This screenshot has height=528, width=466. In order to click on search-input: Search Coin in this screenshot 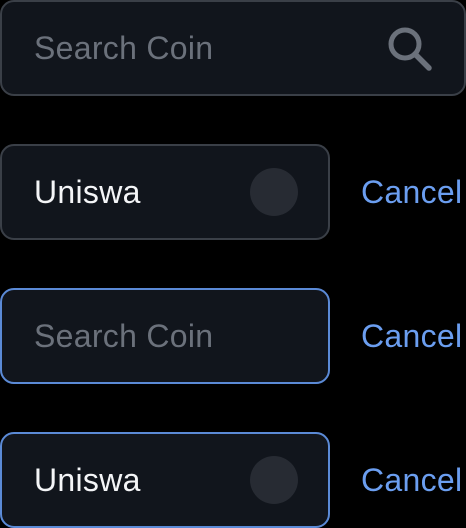, I will do `click(165, 336)`.